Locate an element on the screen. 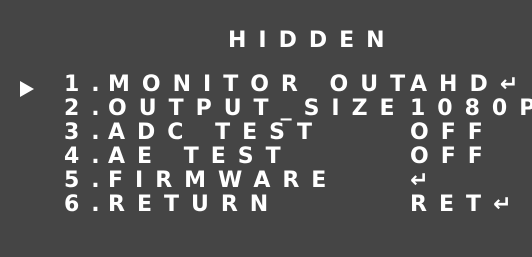 Image resolution: width=532 pixels, height=257 pixels. menu-item-value: AHD↵ is located at coordinates (470, 85).